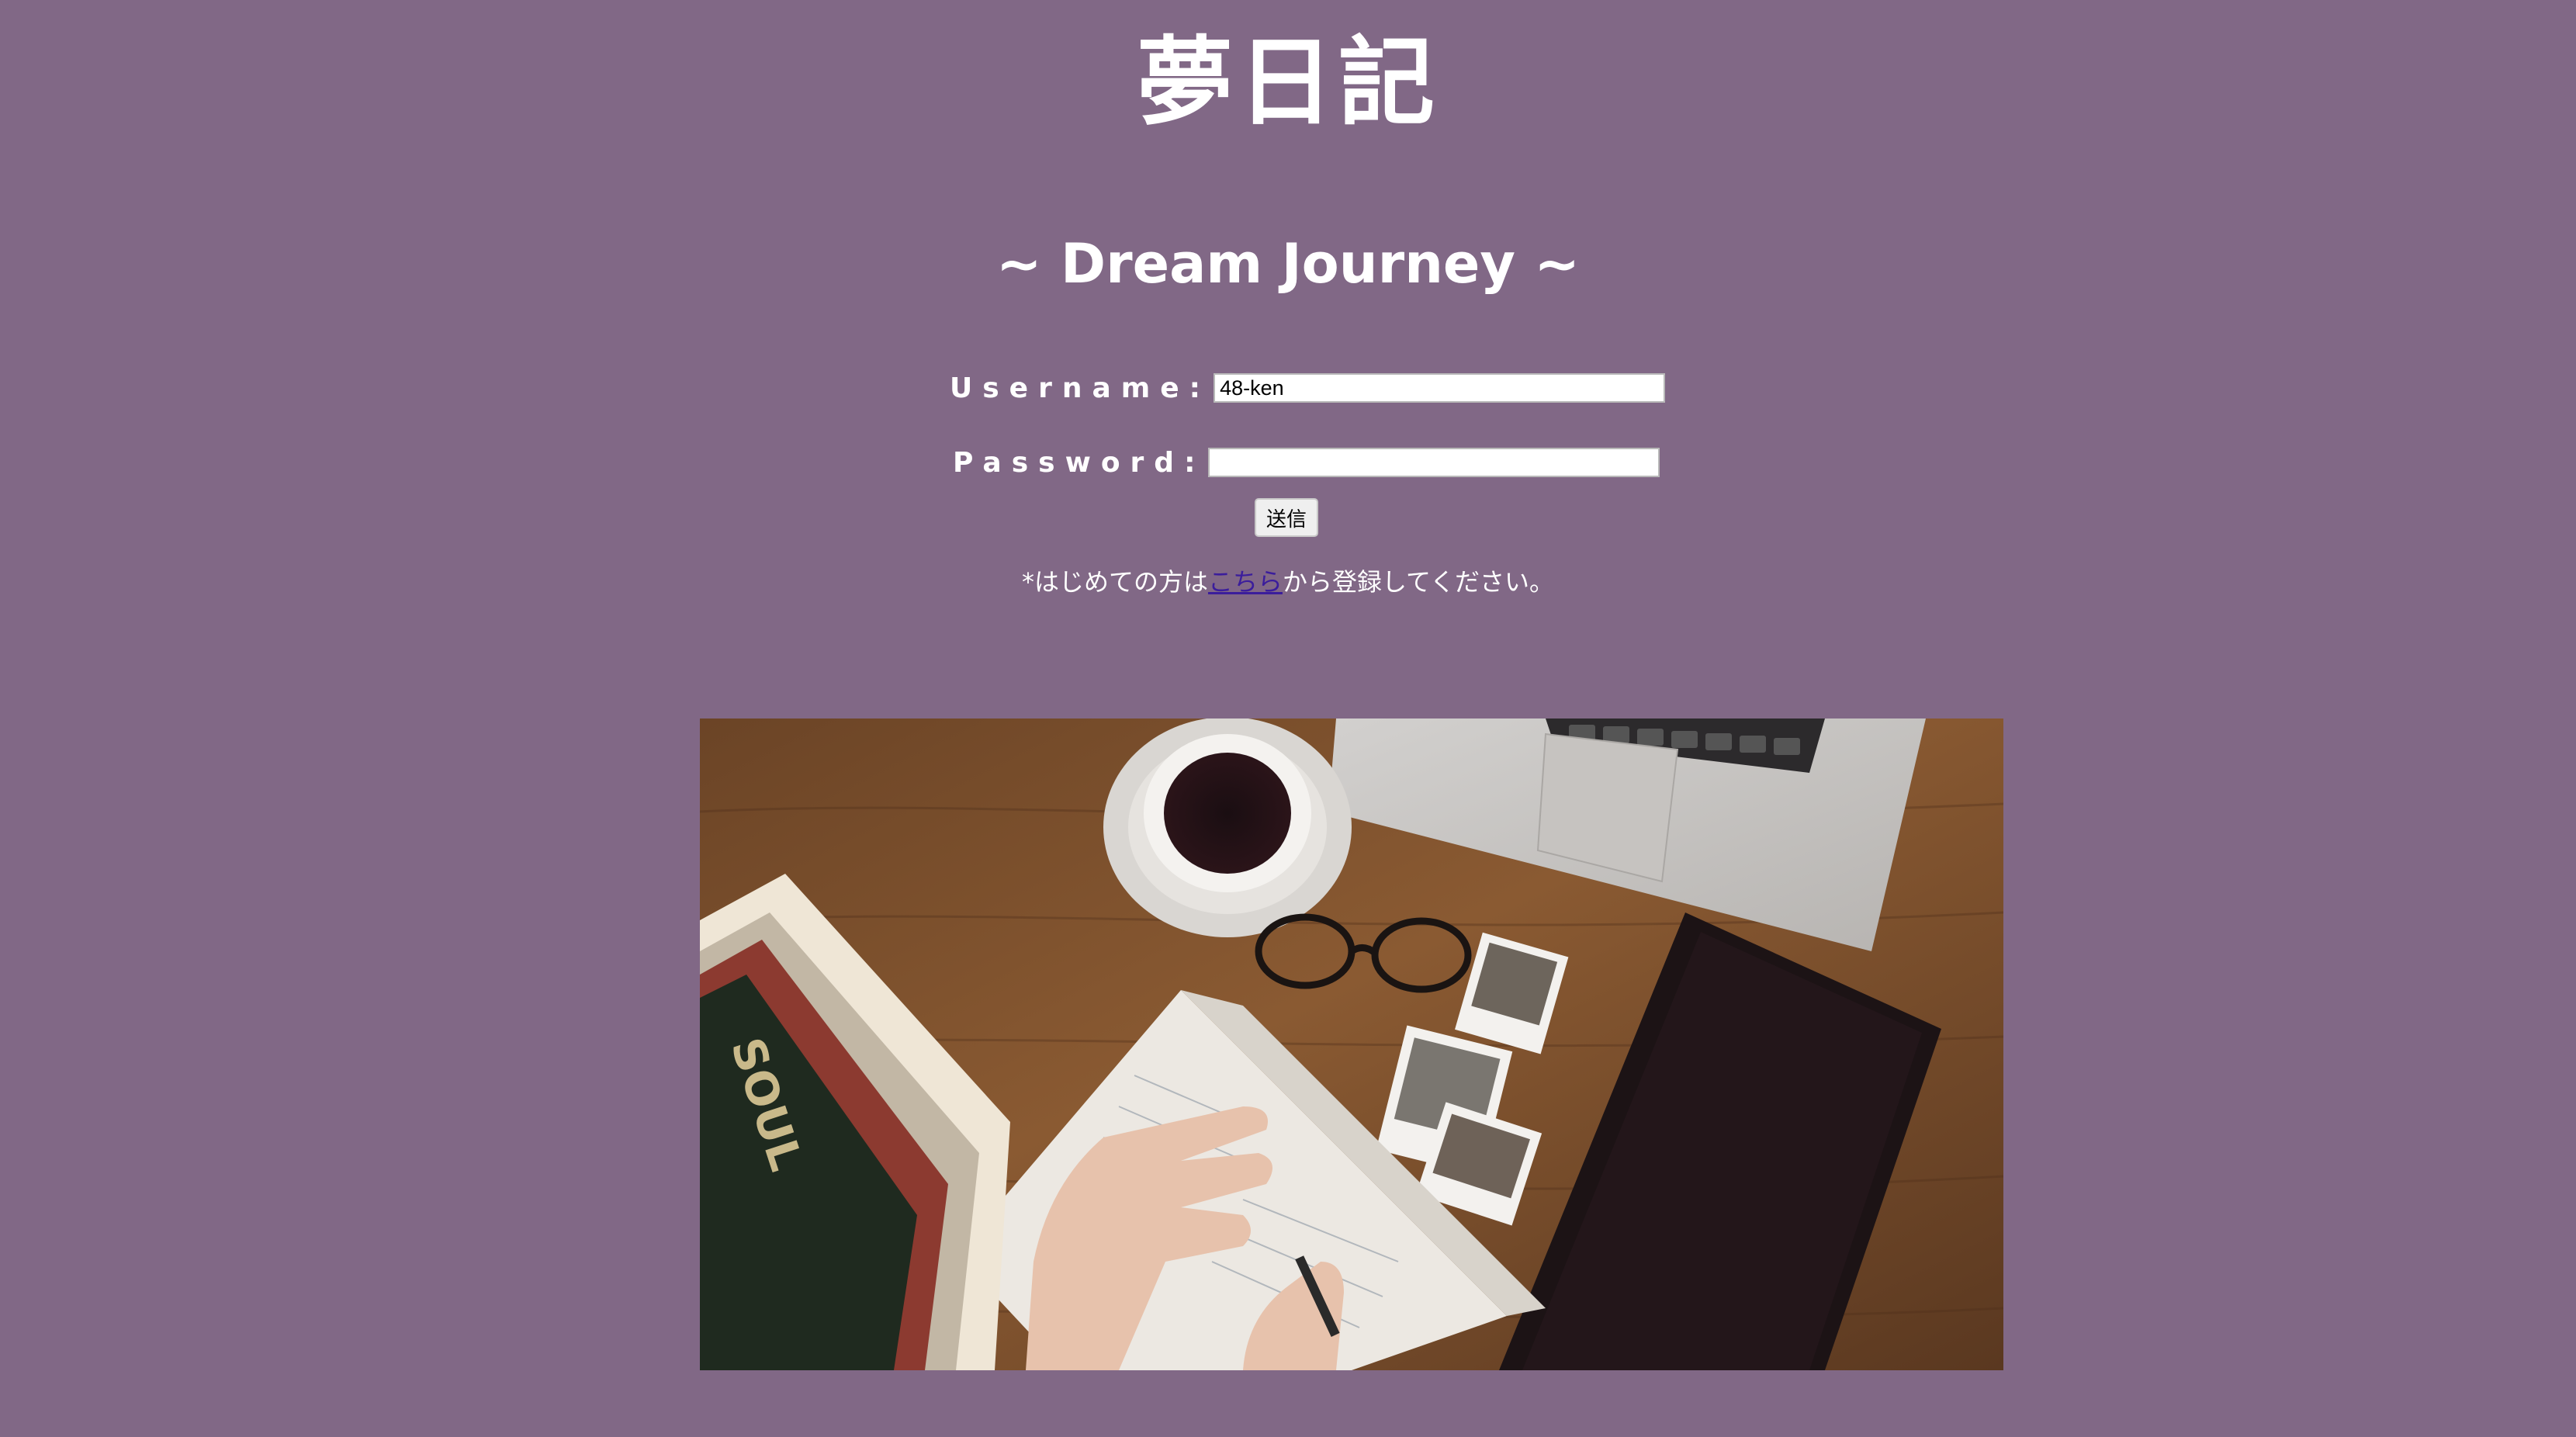 The width and height of the screenshot is (2576, 1437). I want to click on password-row: Password:, so click(1306, 462).